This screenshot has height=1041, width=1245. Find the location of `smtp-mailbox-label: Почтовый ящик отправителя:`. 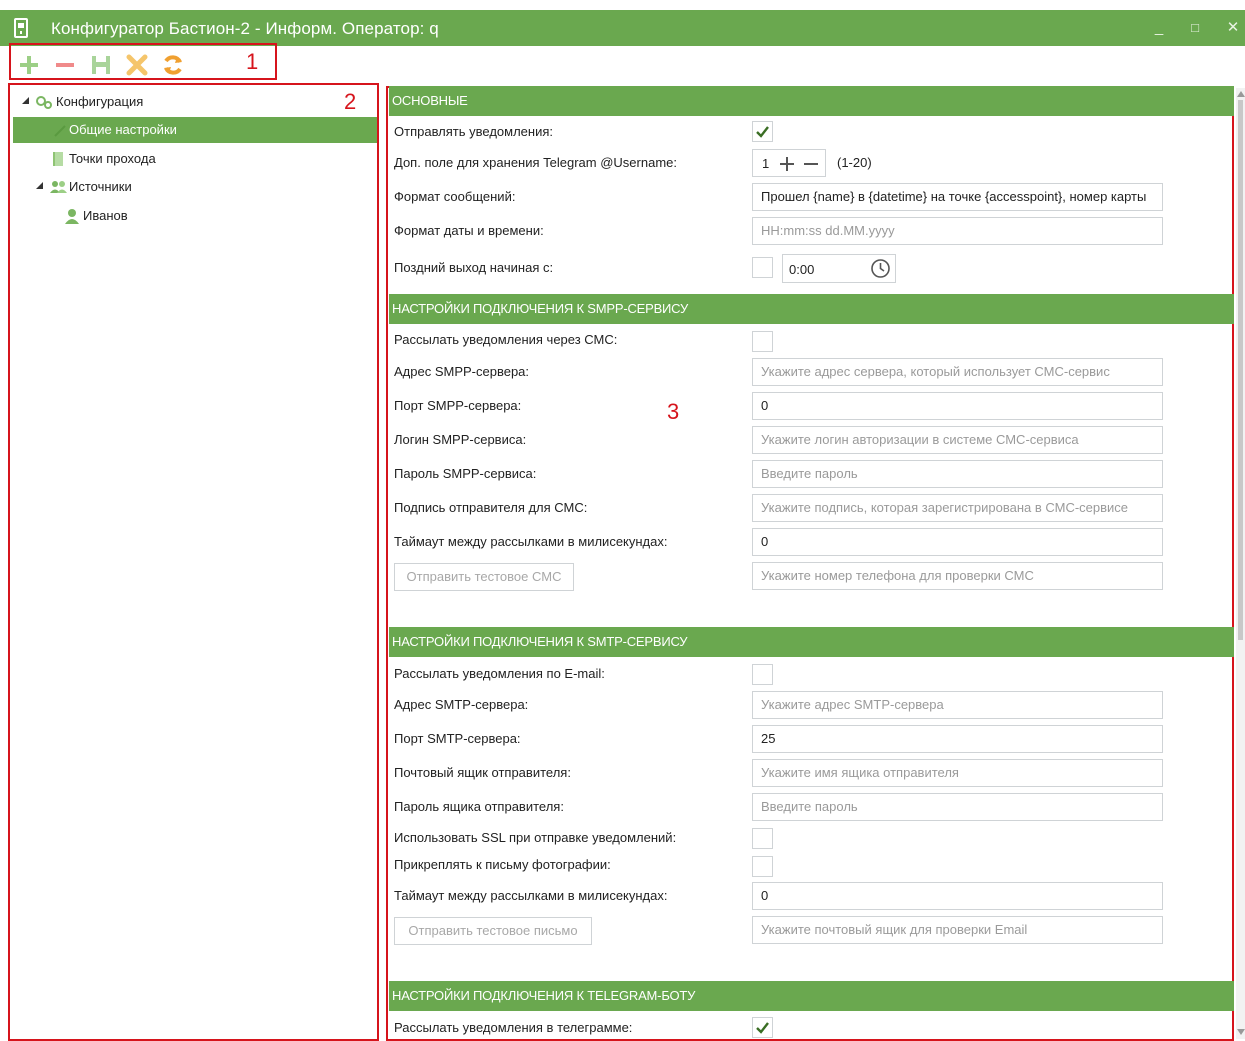

smtp-mailbox-label: Почтовый ящик отправителя: is located at coordinates (482, 772).